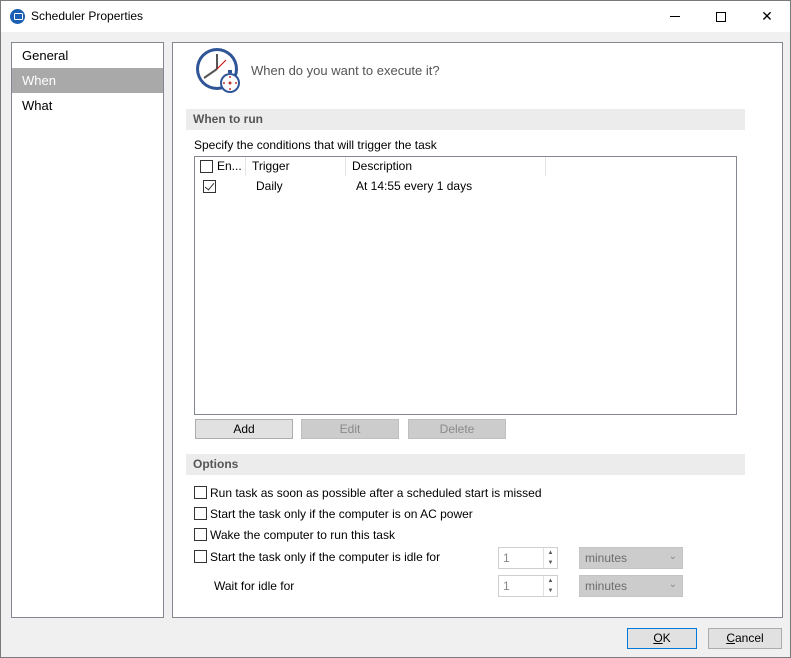  What do you see at coordinates (302, 535) in the screenshot?
I see `wake-computer-label: Wake the computer to run this task` at bounding box center [302, 535].